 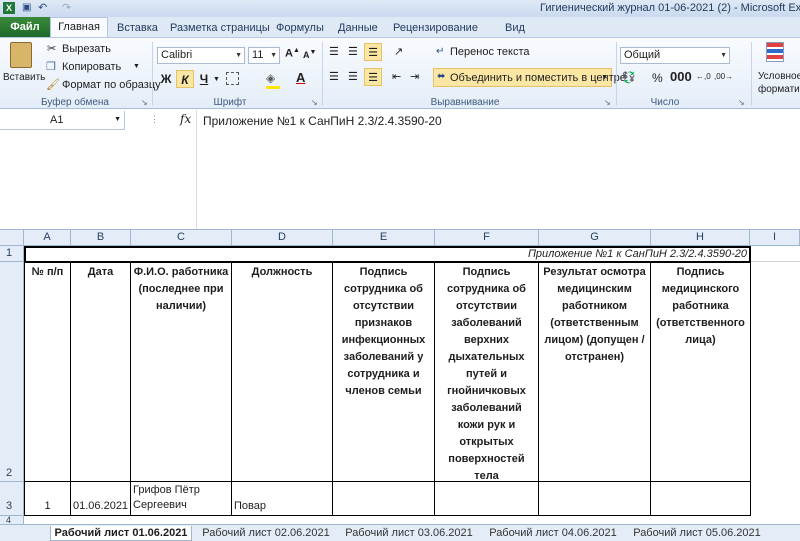 What do you see at coordinates (595, 499) in the screenshot?
I see `cell-g3` at bounding box center [595, 499].